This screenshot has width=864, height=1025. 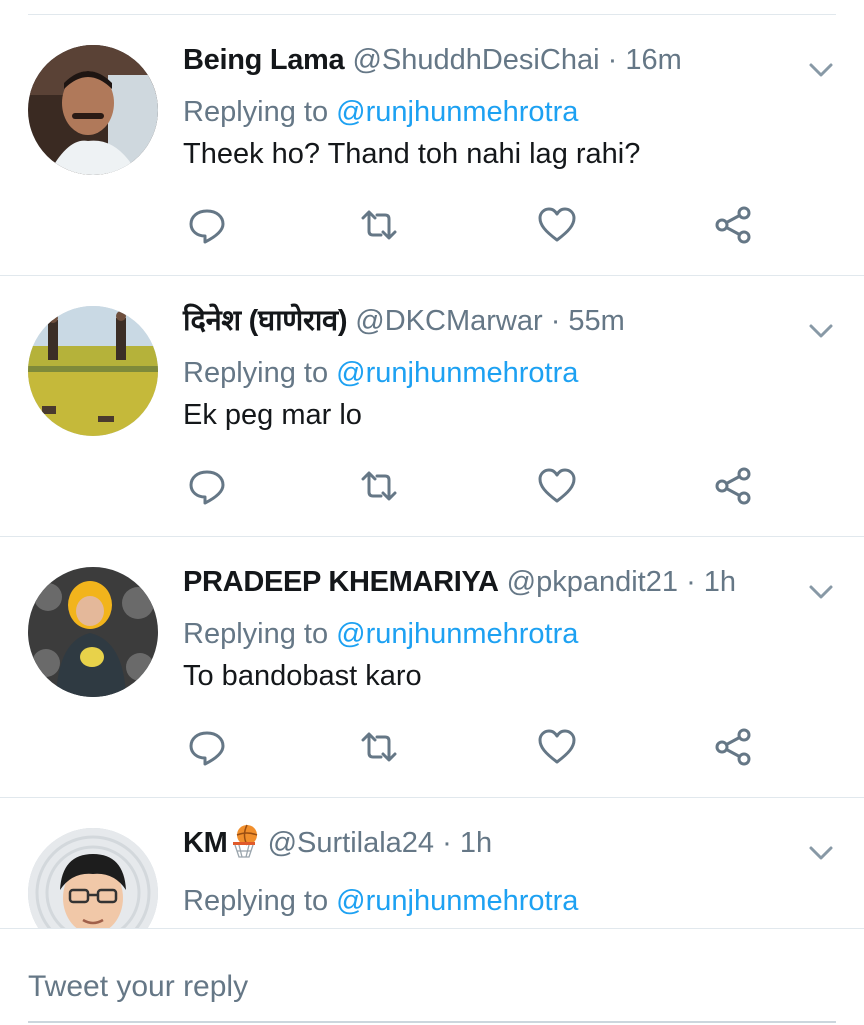 What do you see at coordinates (596, 321) in the screenshot?
I see `timestamp: 55m` at bounding box center [596, 321].